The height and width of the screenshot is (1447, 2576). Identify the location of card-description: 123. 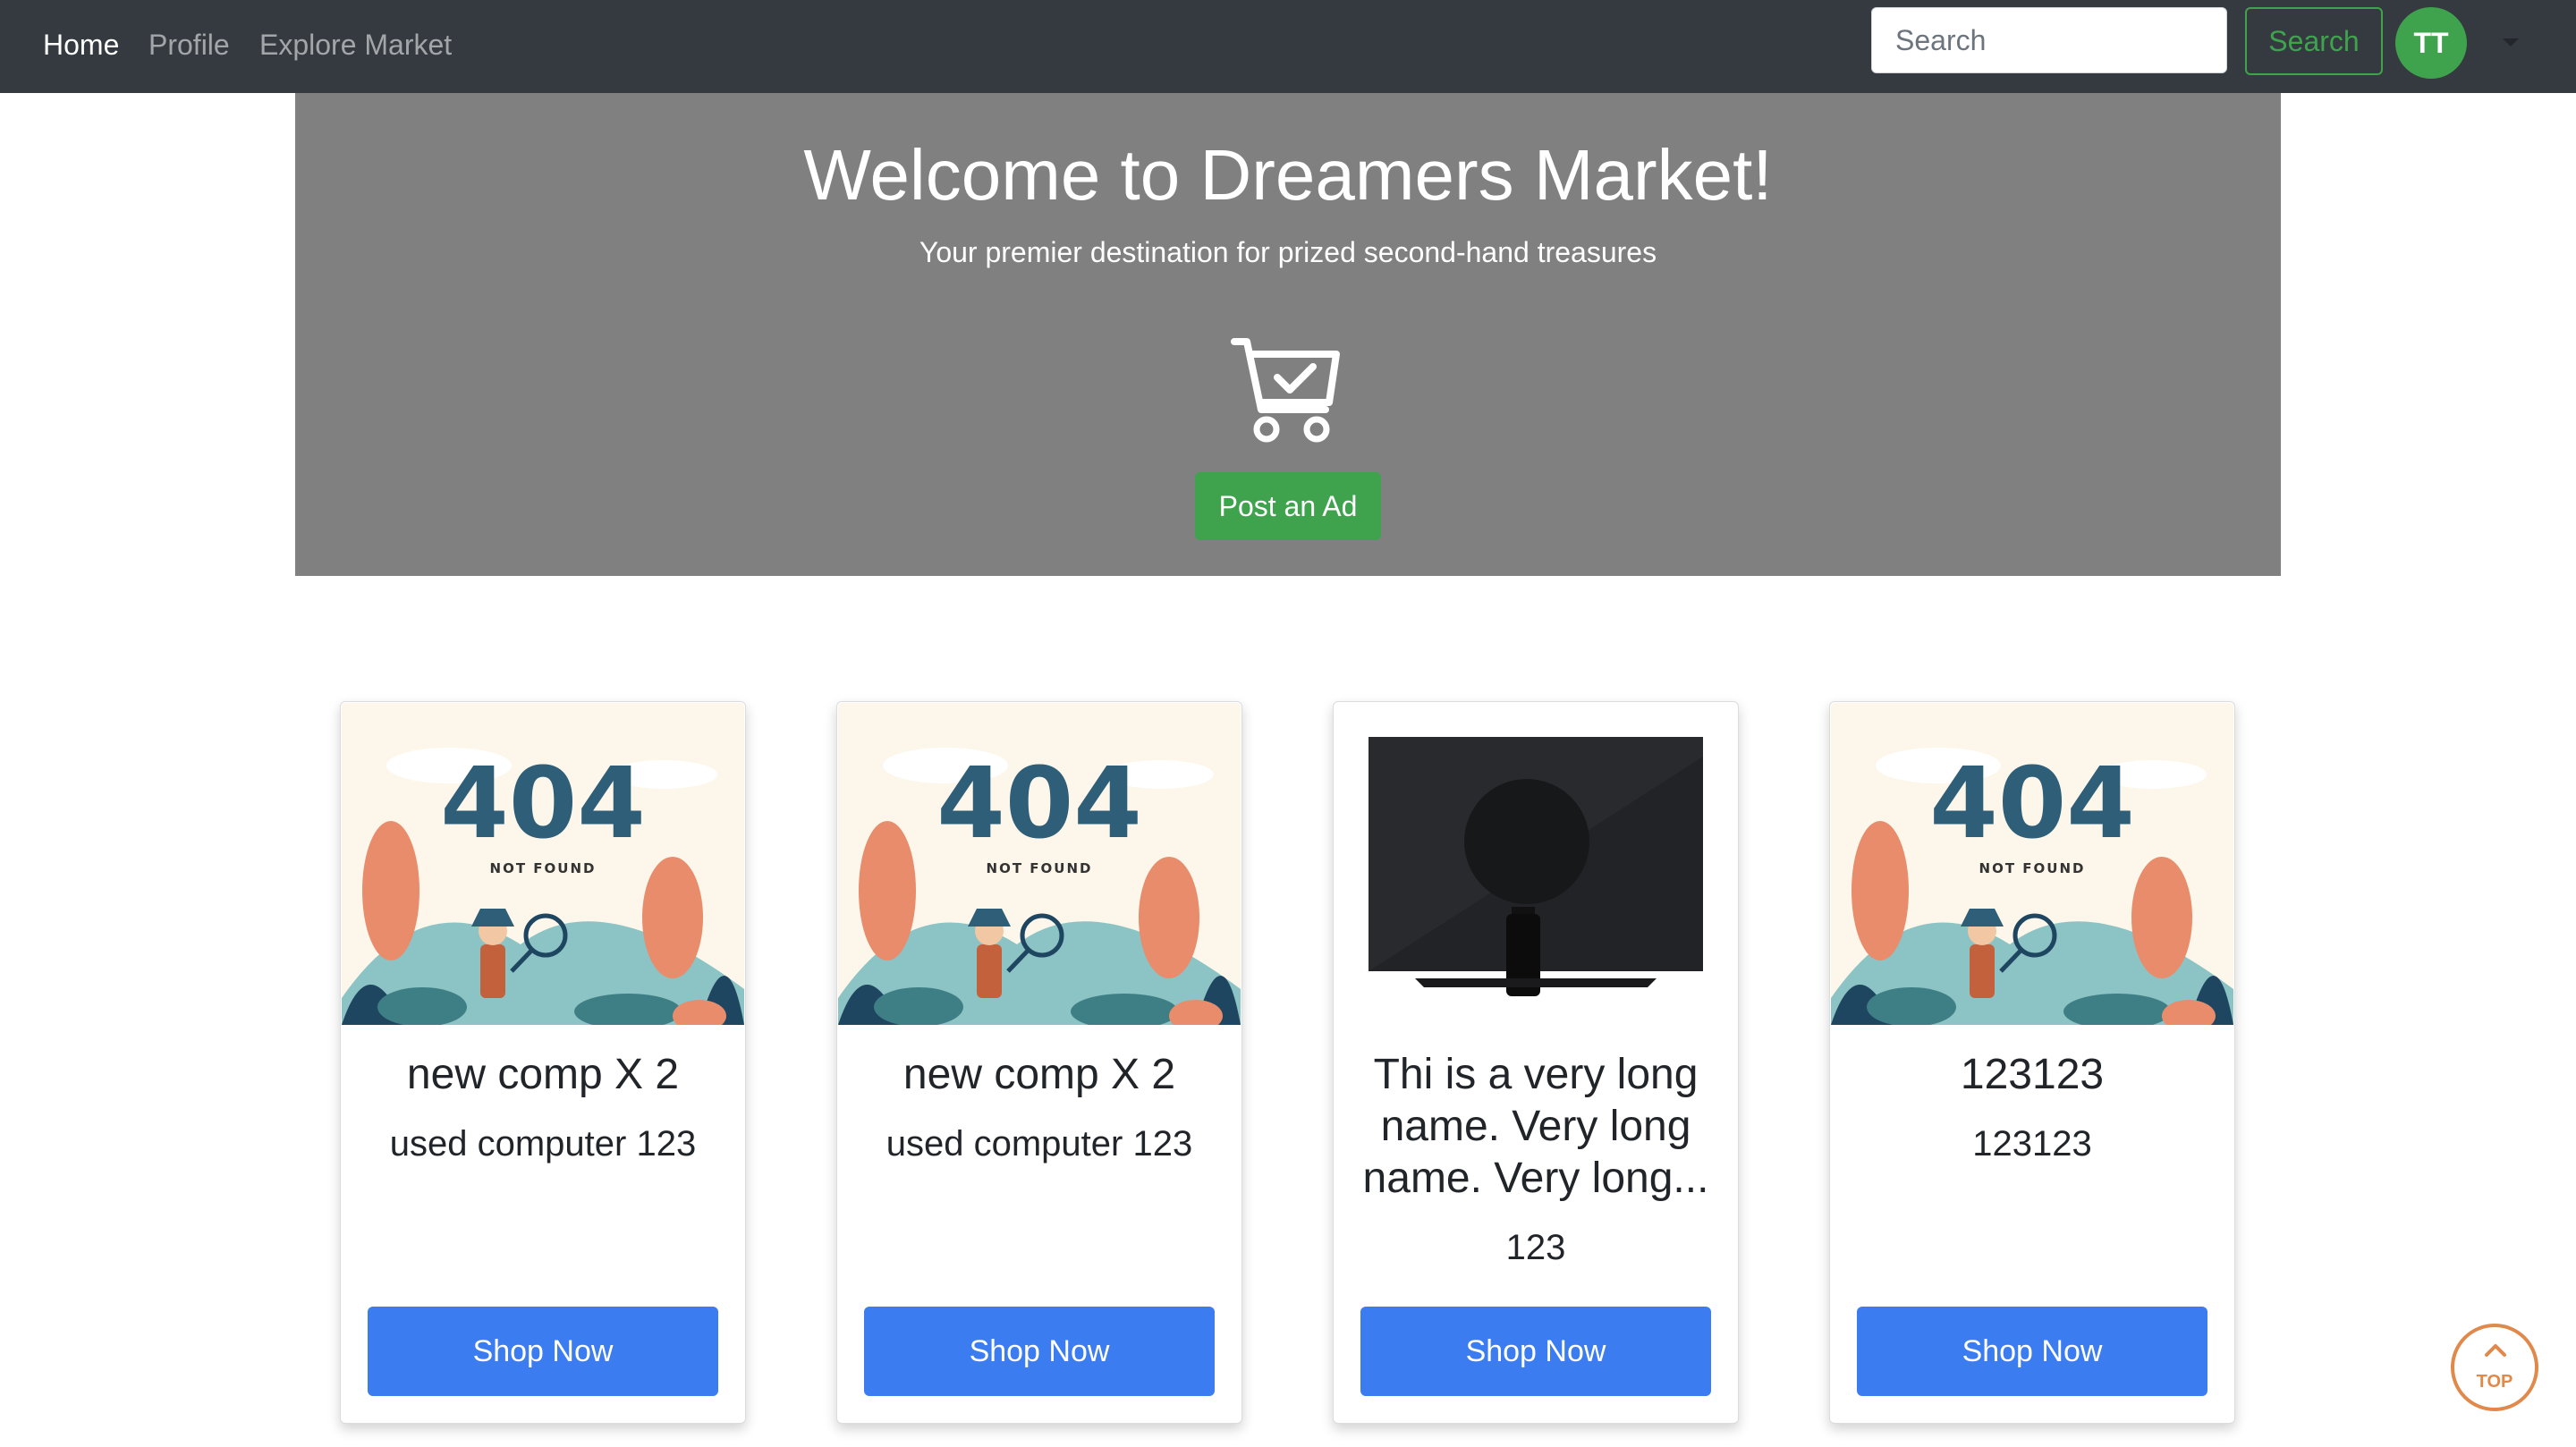
(1535, 1247).